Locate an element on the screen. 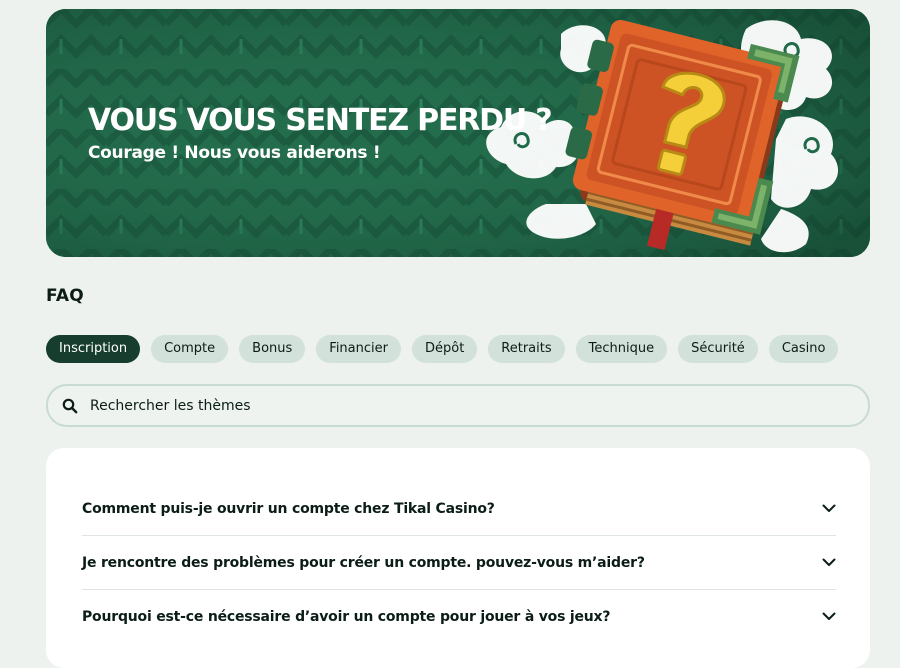  mystery-book-illustration is located at coordinates (662, 136).